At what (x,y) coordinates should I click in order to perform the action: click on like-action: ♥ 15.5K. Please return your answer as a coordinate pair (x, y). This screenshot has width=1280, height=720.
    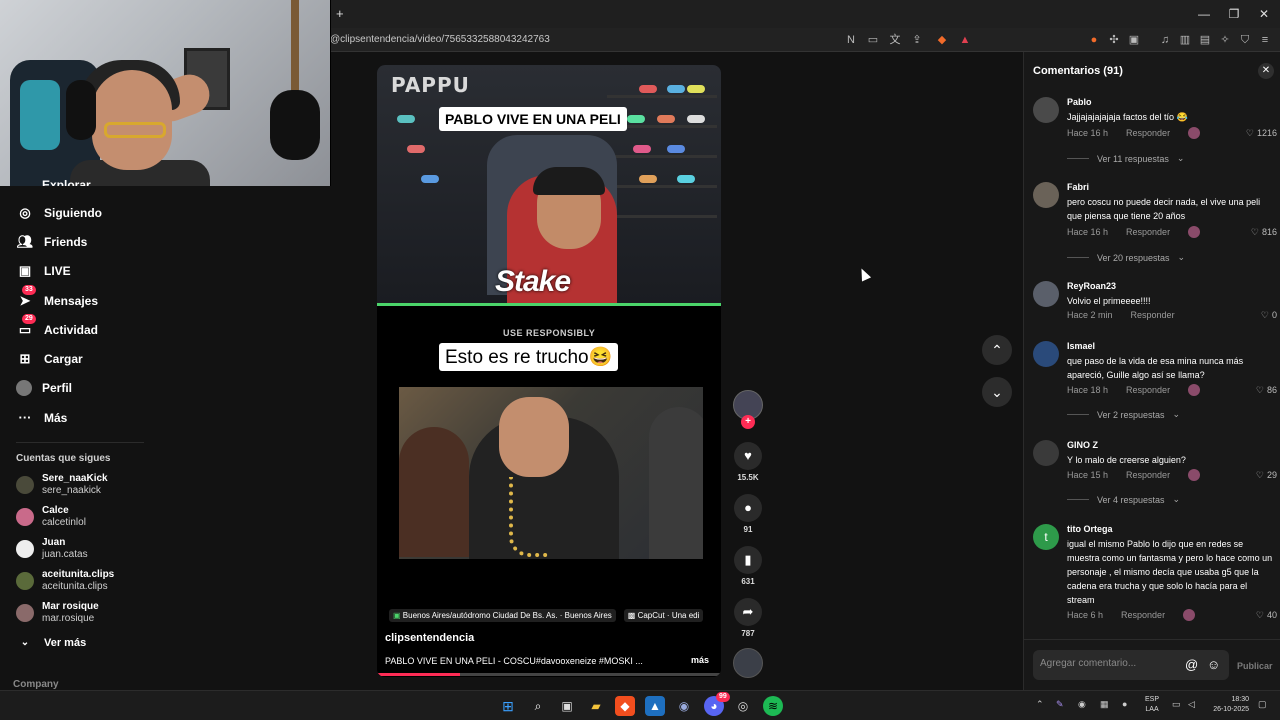
    Looking at the image, I should click on (748, 462).